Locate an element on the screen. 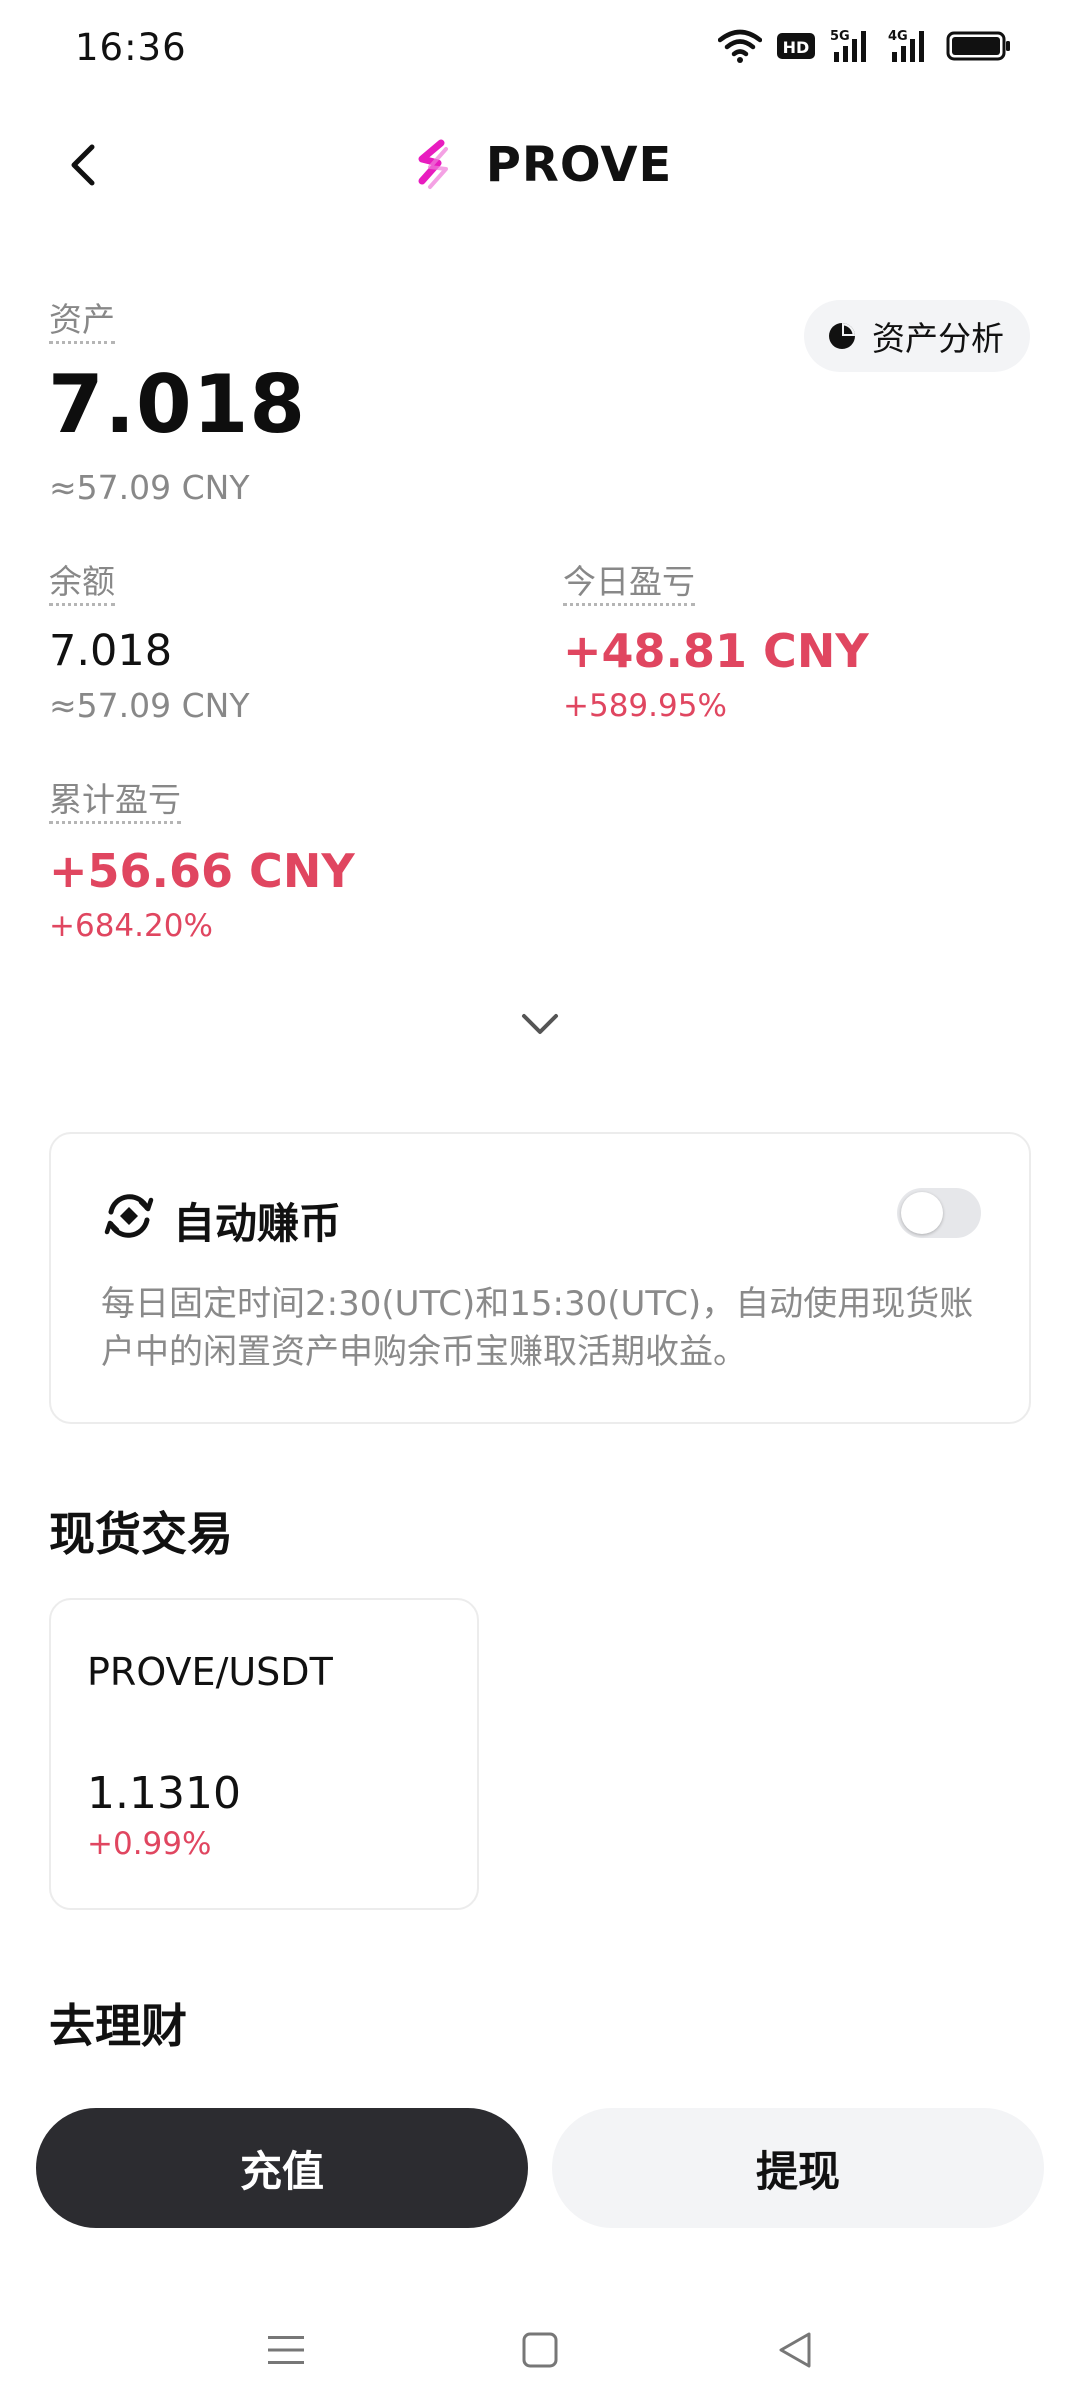 The height and width of the screenshot is (2408, 1080). asset-total-value: 7.018 is located at coordinates (177, 404).